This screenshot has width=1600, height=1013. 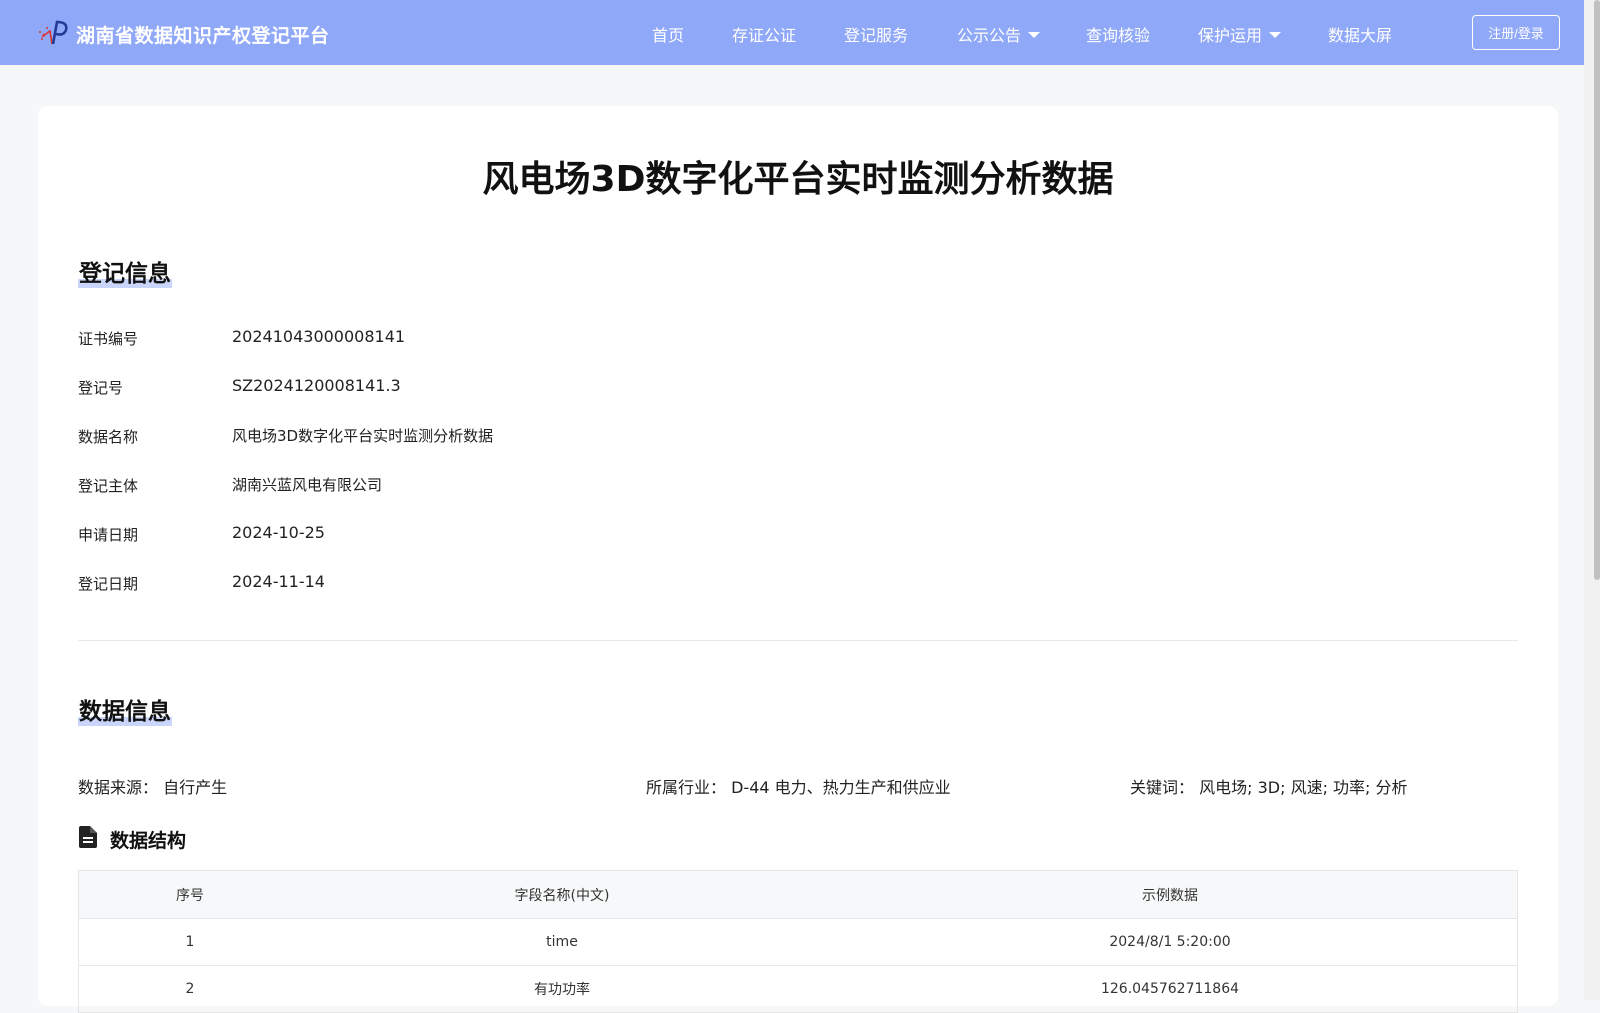 What do you see at coordinates (125, 709) in the screenshot?
I see `data-info-heading: 数据信息` at bounding box center [125, 709].